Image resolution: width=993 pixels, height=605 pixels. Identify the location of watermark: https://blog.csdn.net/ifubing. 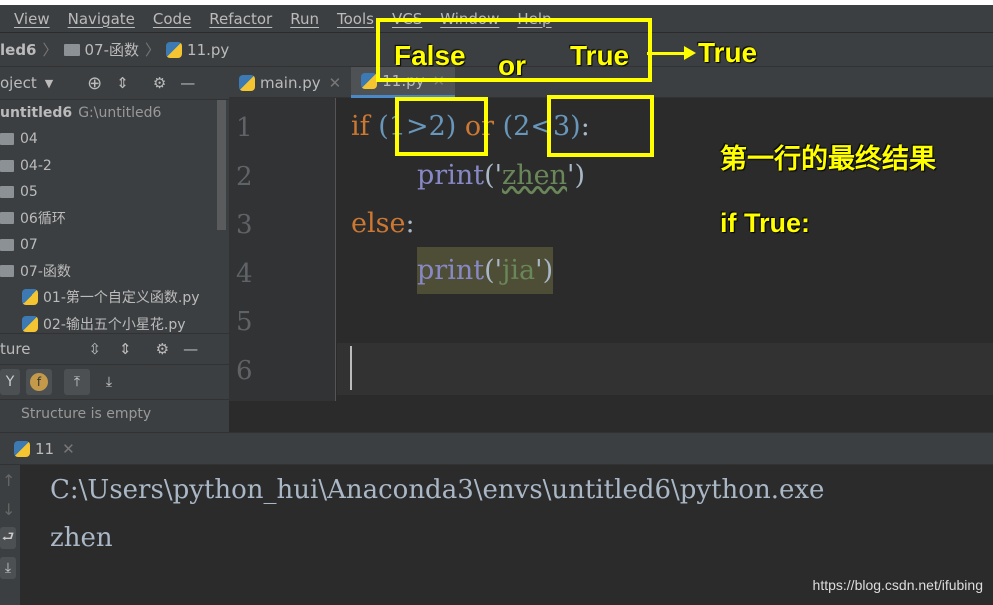
(897, 585).